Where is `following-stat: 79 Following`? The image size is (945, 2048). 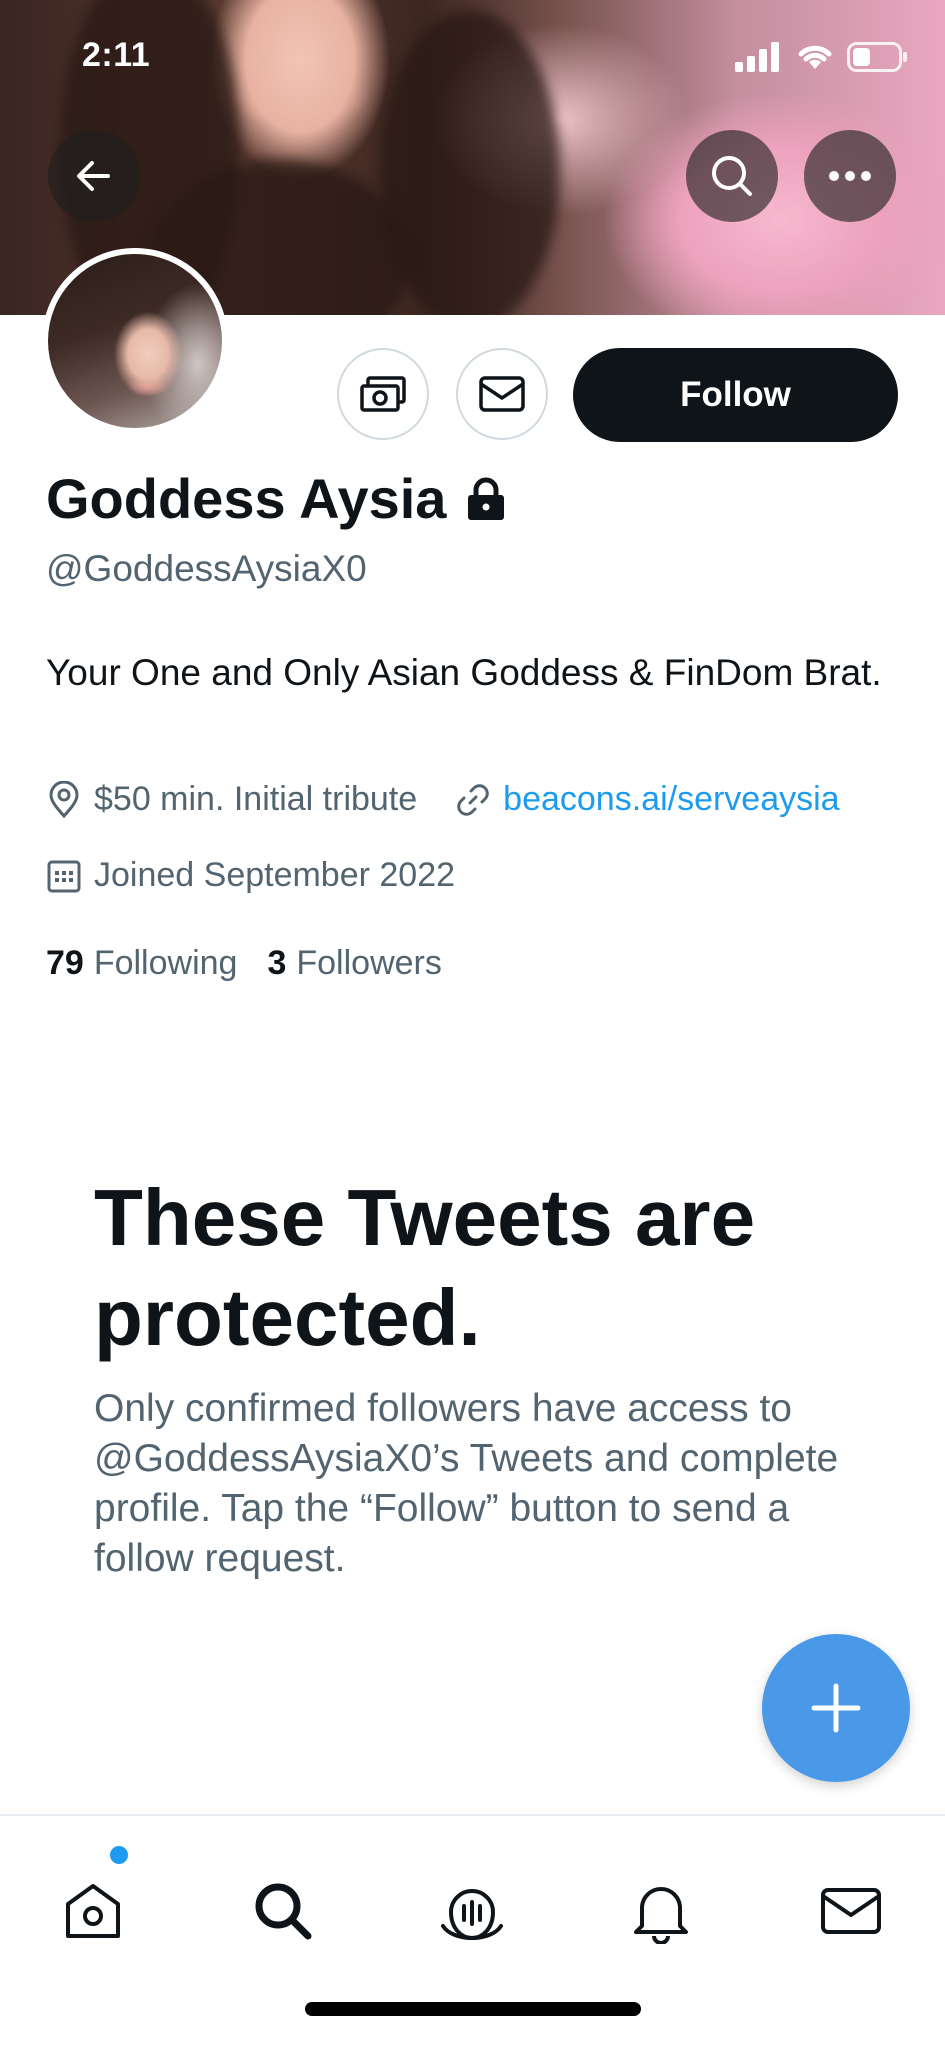
following-stat: 79 Following is located at coordinates (141, 963).